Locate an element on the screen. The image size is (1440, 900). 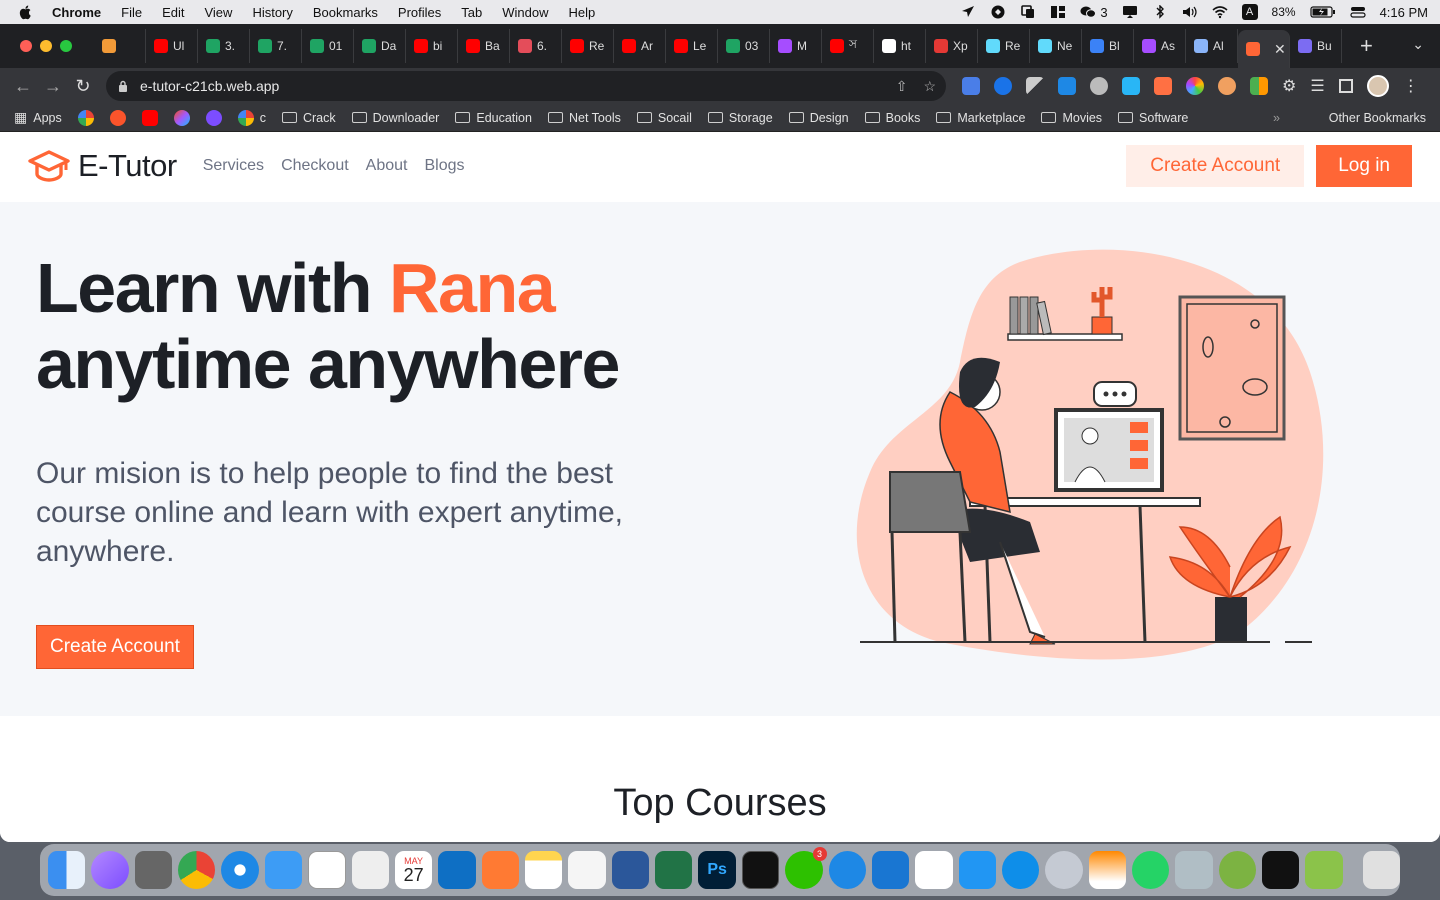
nav-link-about: About is located at coordinates (387, 166).